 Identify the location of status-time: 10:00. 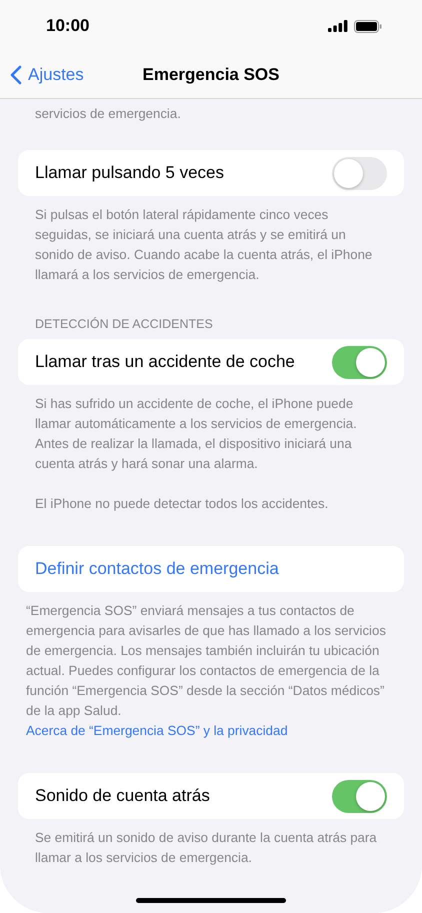
(68, 26).